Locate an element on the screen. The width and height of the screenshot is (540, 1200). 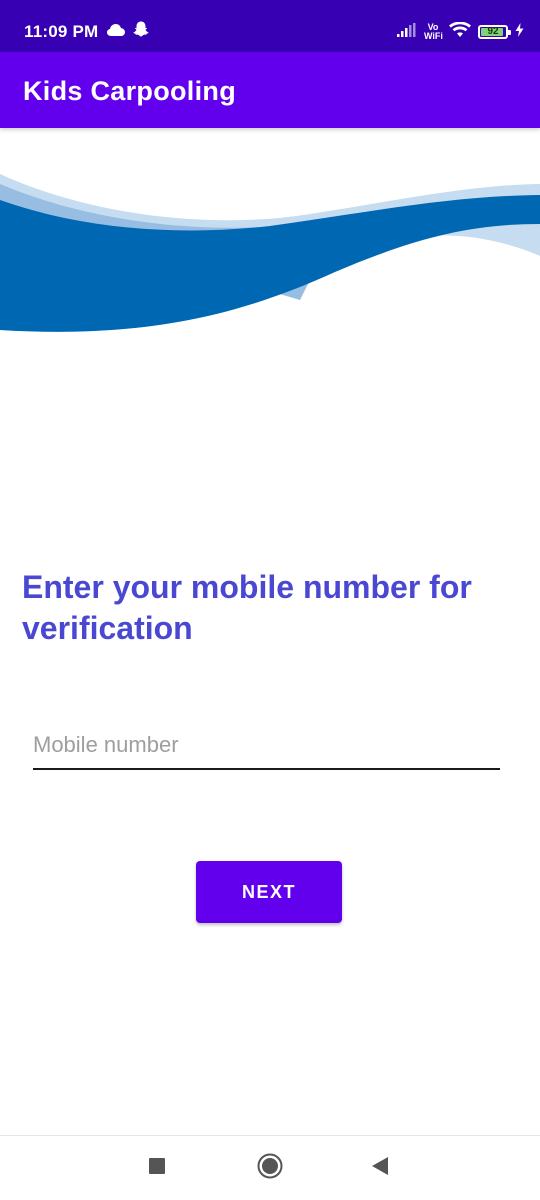
battery-icon: 92 is located at coordinates (494, 32).